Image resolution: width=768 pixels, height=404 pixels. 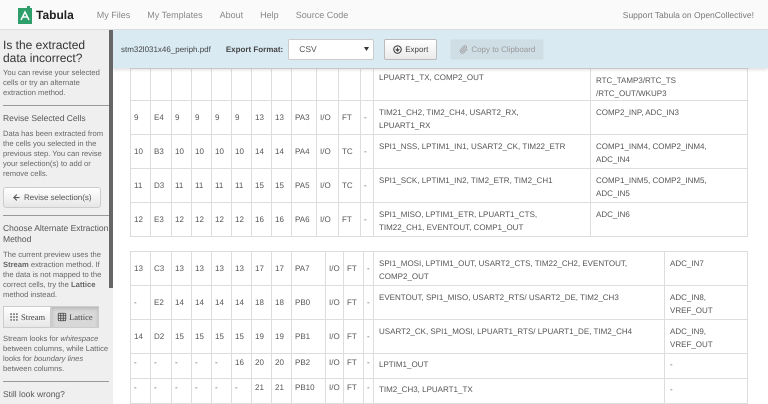 I want to click on table-cell-text: TIM21_CH2, TIM2_CH4, USART2_RX, LPUART1_RX, so click(x=449, y=119).